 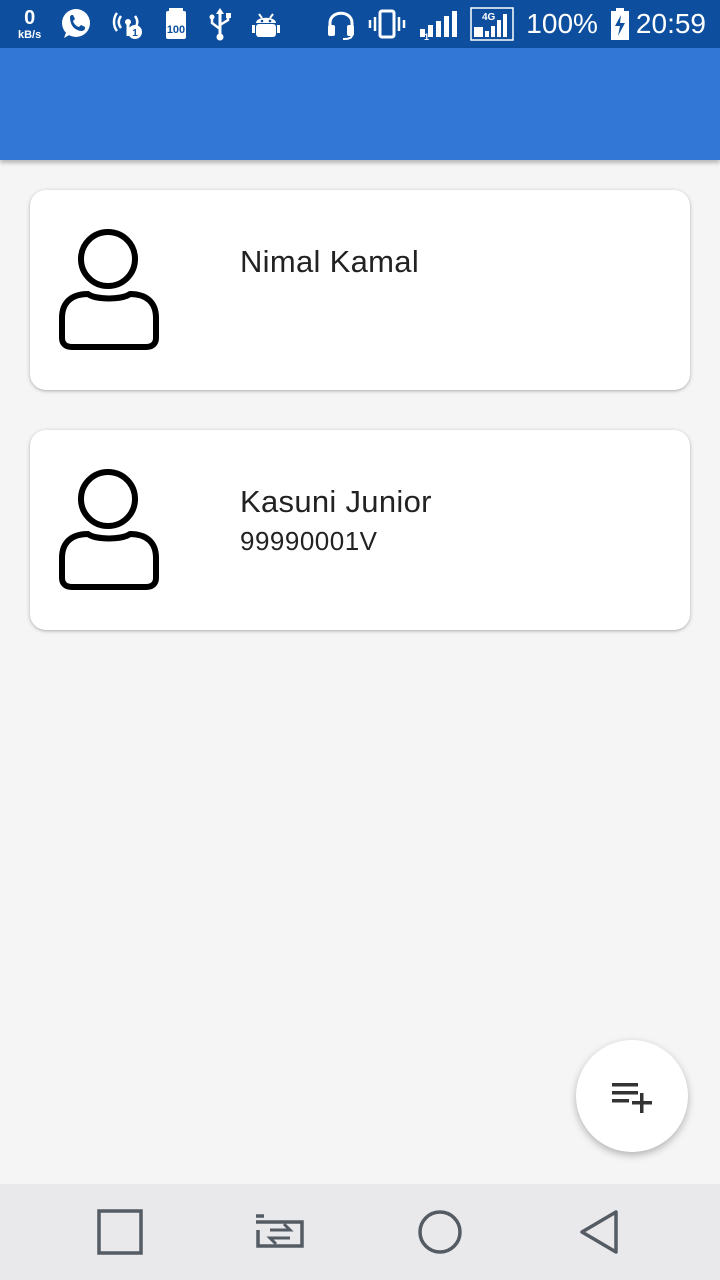 I want to click on contact-id-number: 99990001V, so click(x=309, y=541).